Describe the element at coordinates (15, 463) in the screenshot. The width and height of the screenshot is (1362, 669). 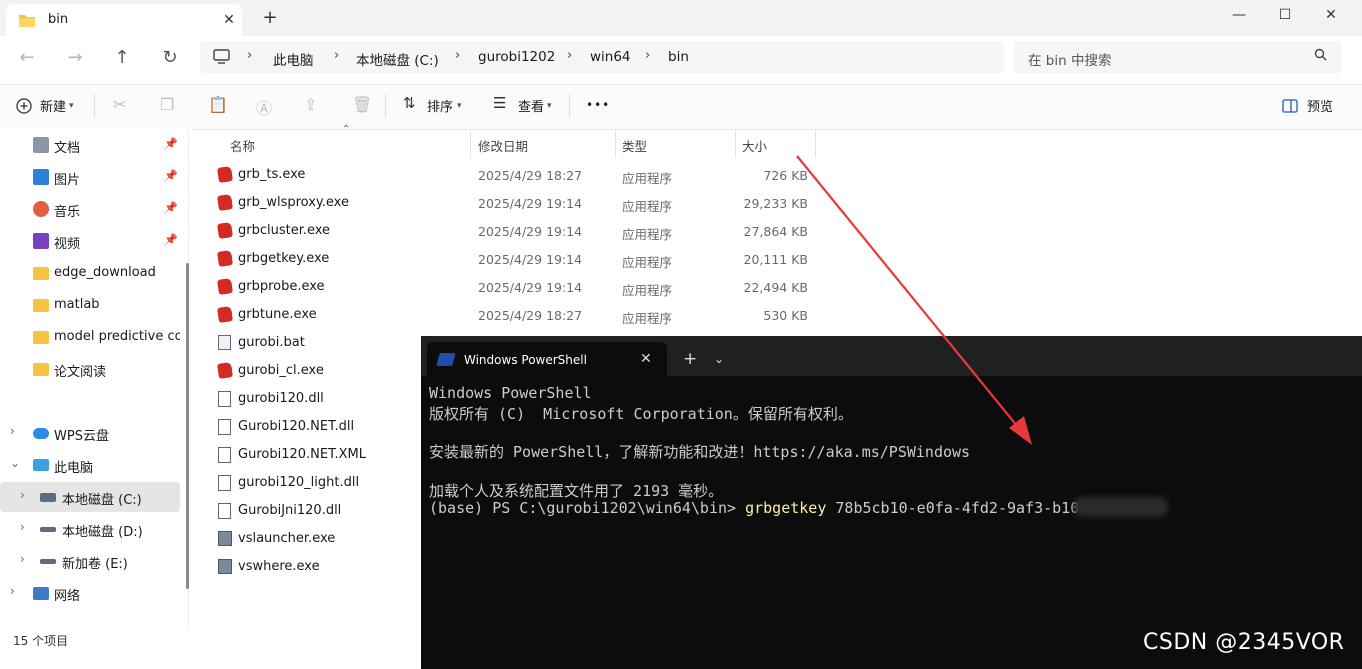
I see `chevron-down-icon: ⌄` at that location.